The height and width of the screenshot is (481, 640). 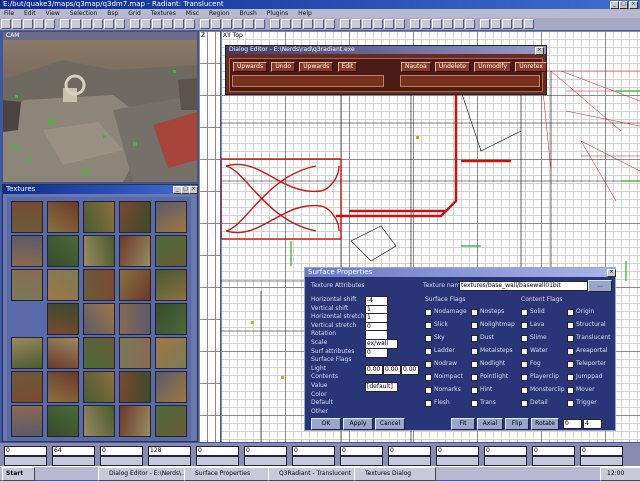 What do you see at coordinates (416, 67) in the screenshot?
I see `dialog-button-nautoa: Nautoa` at bounding box center [416, 67].